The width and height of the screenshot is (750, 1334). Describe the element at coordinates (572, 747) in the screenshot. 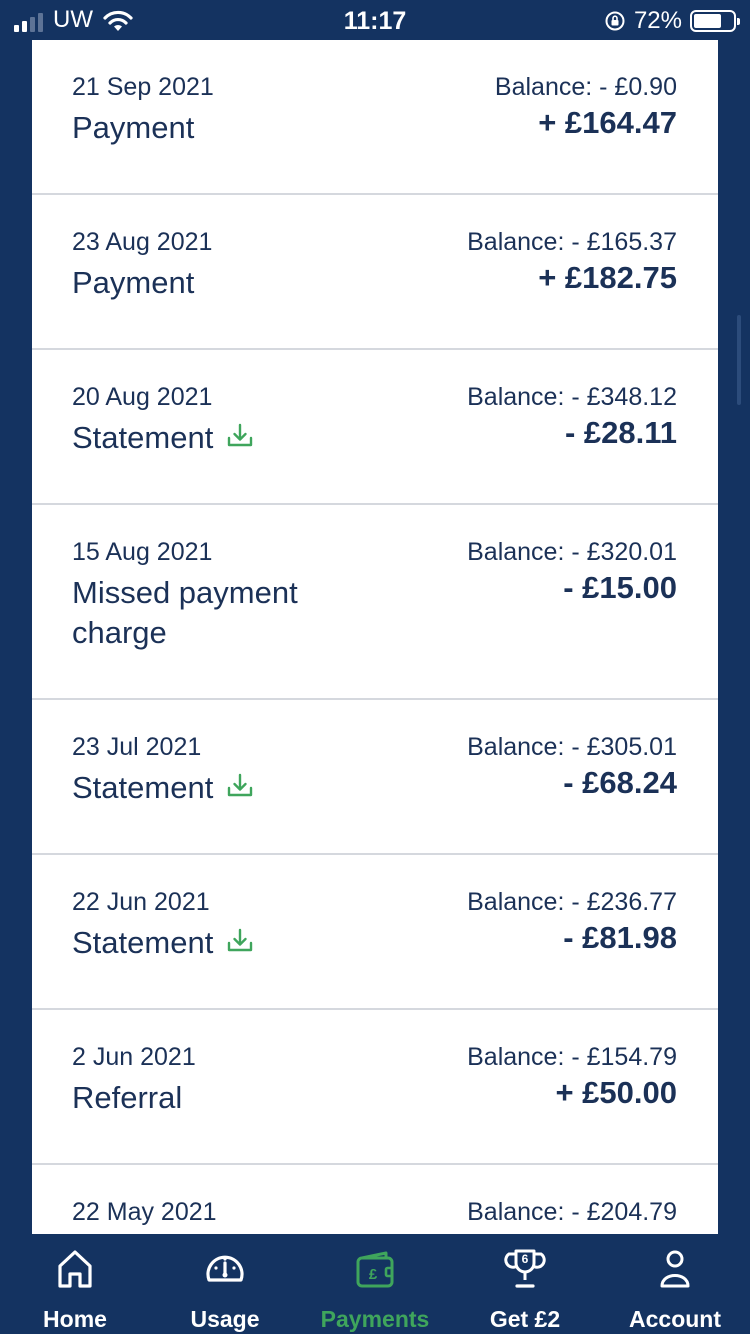

I see `transaction-balance: Balance: - £305.01` at that location.